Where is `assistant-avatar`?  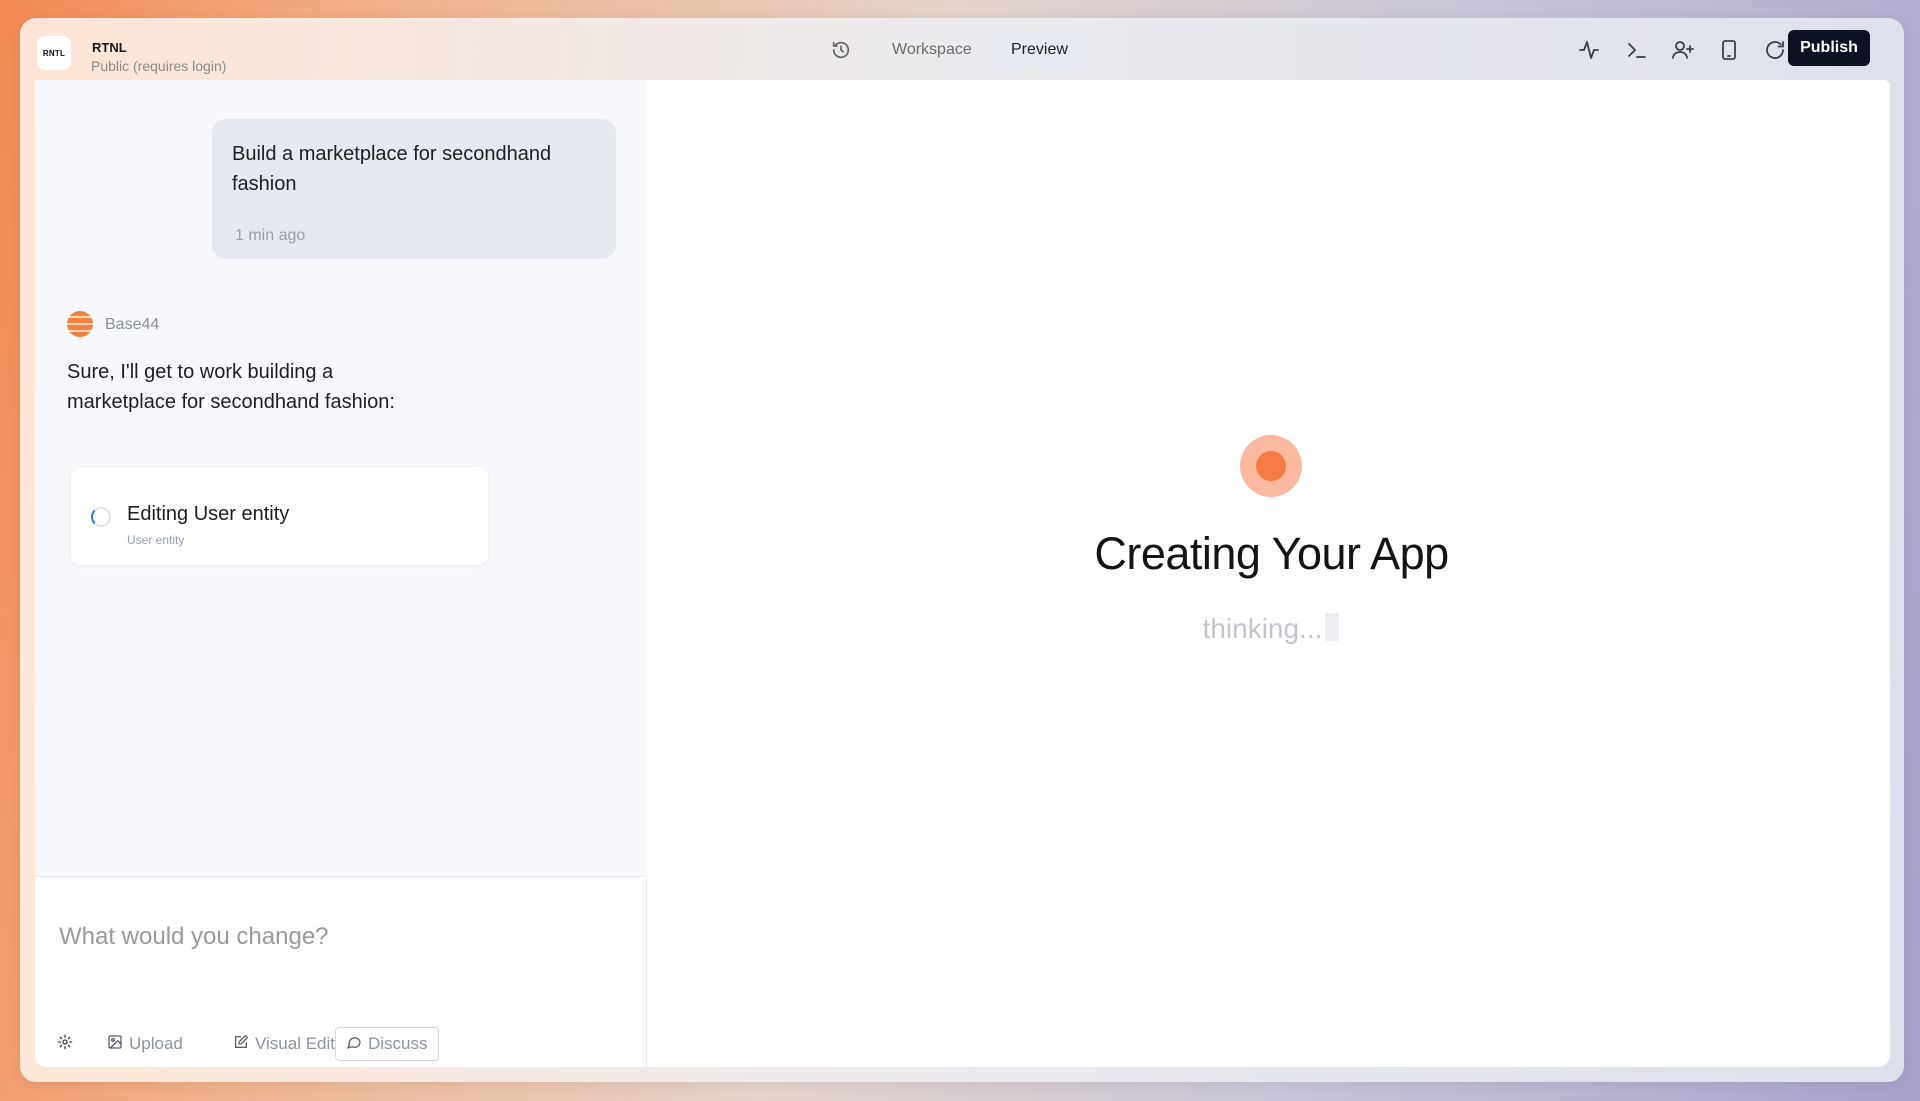
assistant-avatar is located at coordinates (80, 324).